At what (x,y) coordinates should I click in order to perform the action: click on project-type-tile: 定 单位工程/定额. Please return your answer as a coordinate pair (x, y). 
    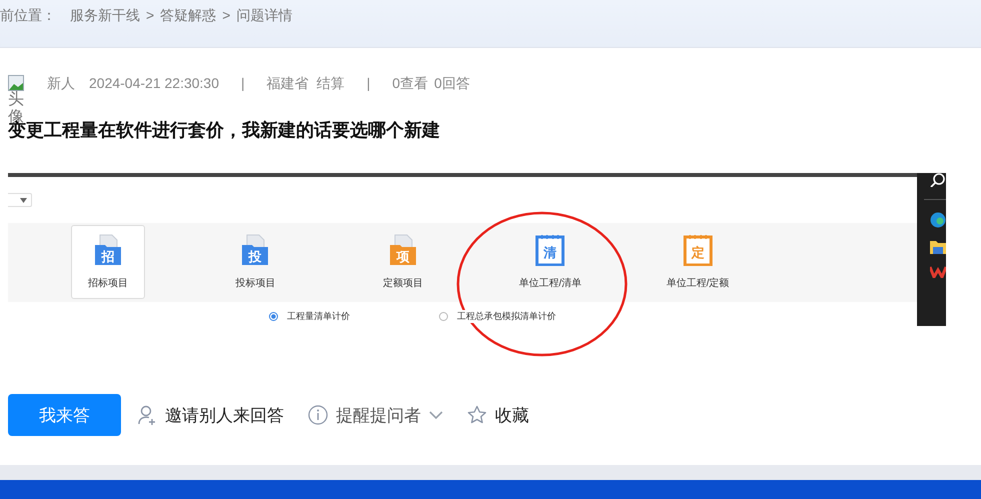
    Looking at the image, I should click on (697, 262).